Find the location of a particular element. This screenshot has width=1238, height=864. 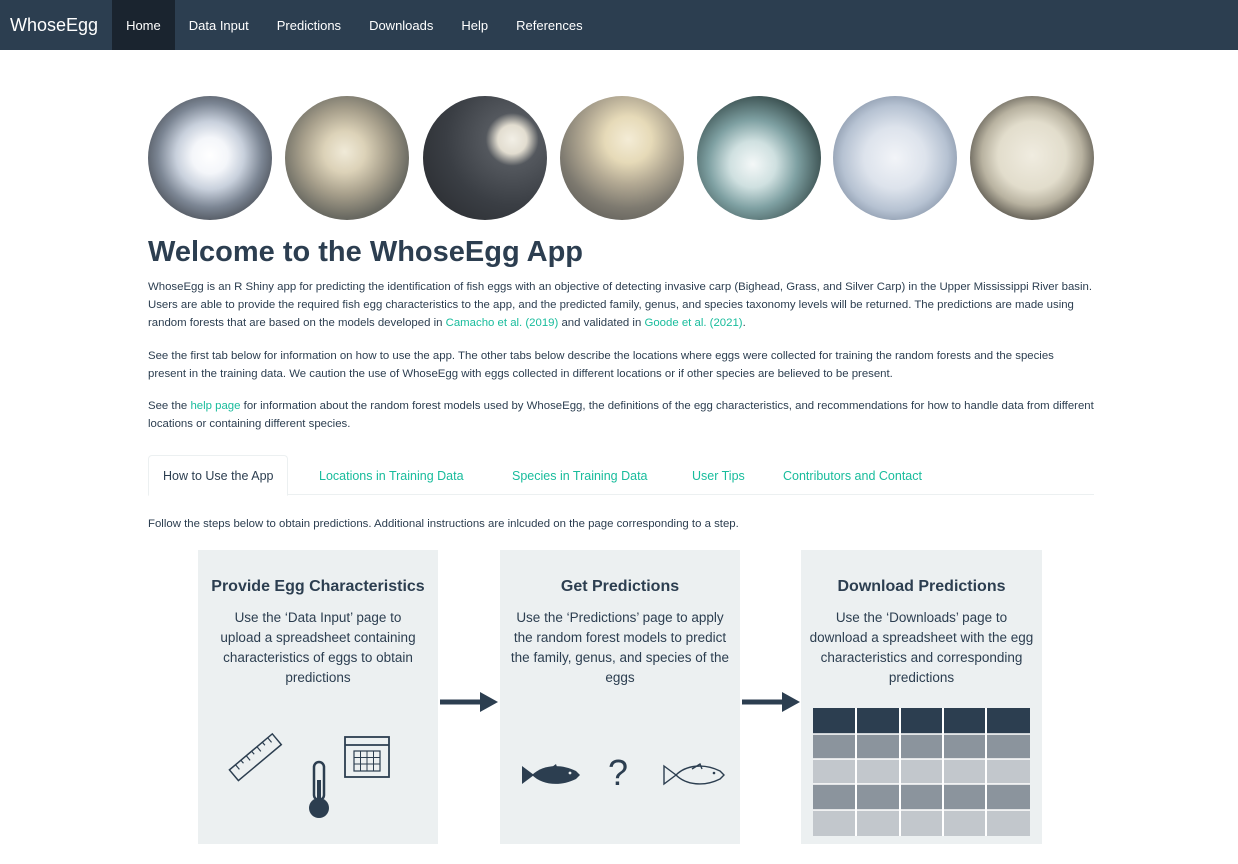

camacho-link: Camacho et al. (2019) is located at coordinates (502, 323).